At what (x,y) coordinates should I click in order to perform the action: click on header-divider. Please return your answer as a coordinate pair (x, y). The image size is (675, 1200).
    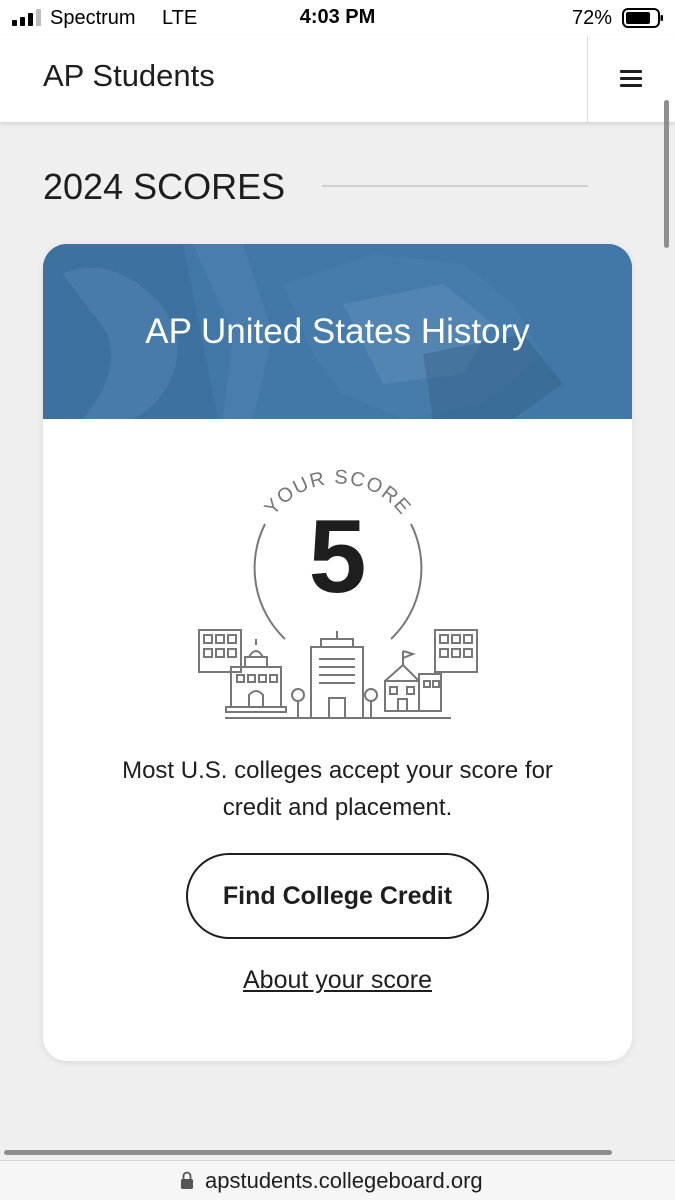
    Looking at the image, I should click on (587, 79).